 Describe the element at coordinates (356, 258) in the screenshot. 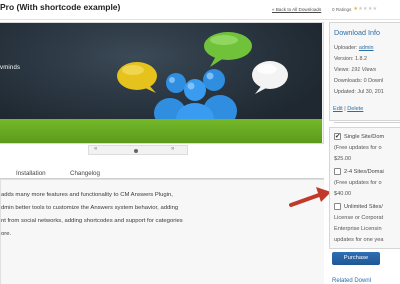

I see `purchase-button: Purchase` at that location.